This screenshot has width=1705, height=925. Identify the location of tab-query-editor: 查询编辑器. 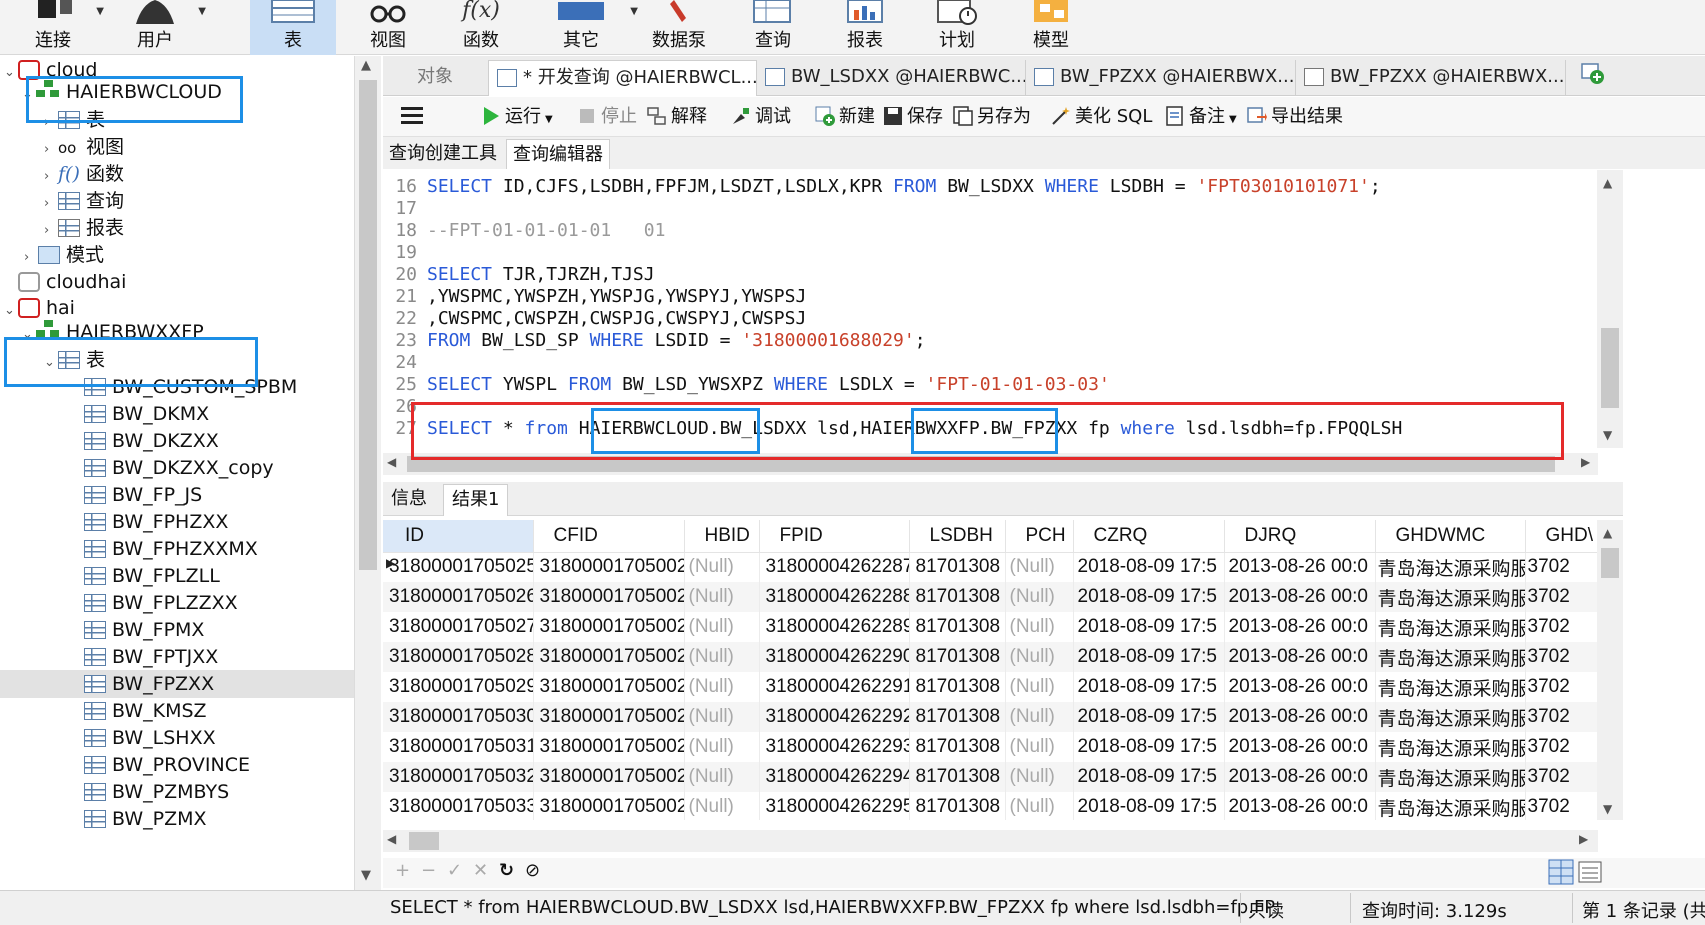
(558, 154).